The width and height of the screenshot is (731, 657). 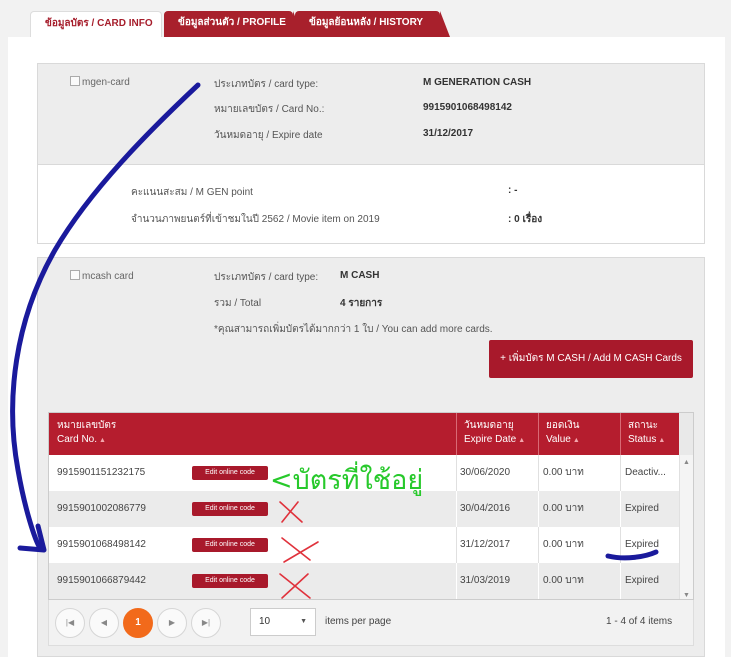 What do you see at coordinates (513, 190) in the screenshot?
I see `gen-point-value: : -` at bounding box center [513, 190].